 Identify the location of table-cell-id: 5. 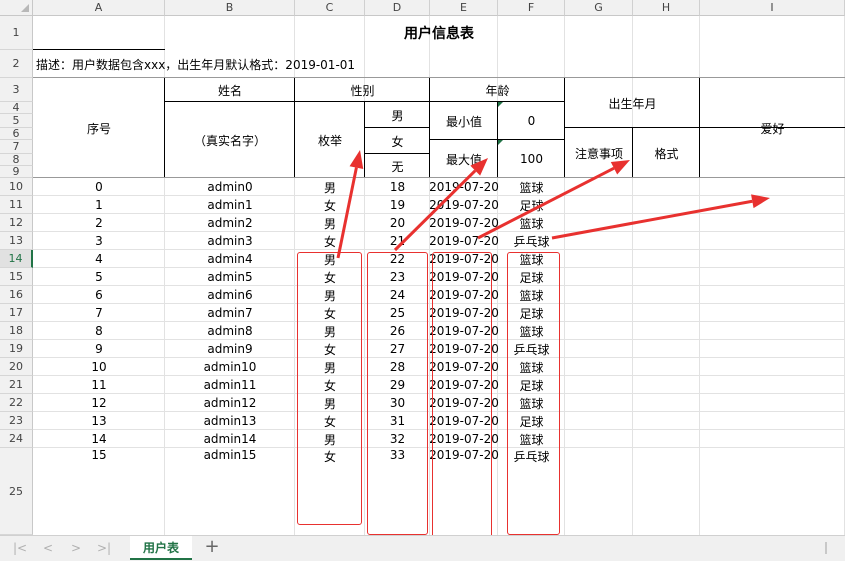
(99, 277).